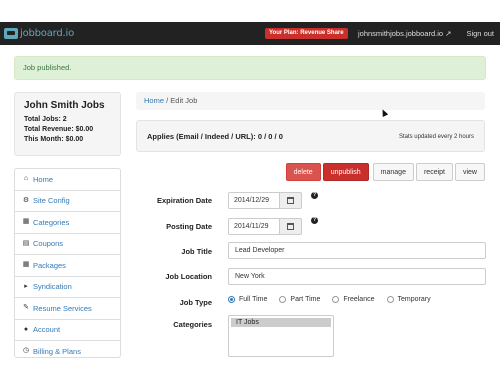  Describe the element at coordinates (281, 336) in the screenshot. I see `categories-select: IT Jobs` at that location.